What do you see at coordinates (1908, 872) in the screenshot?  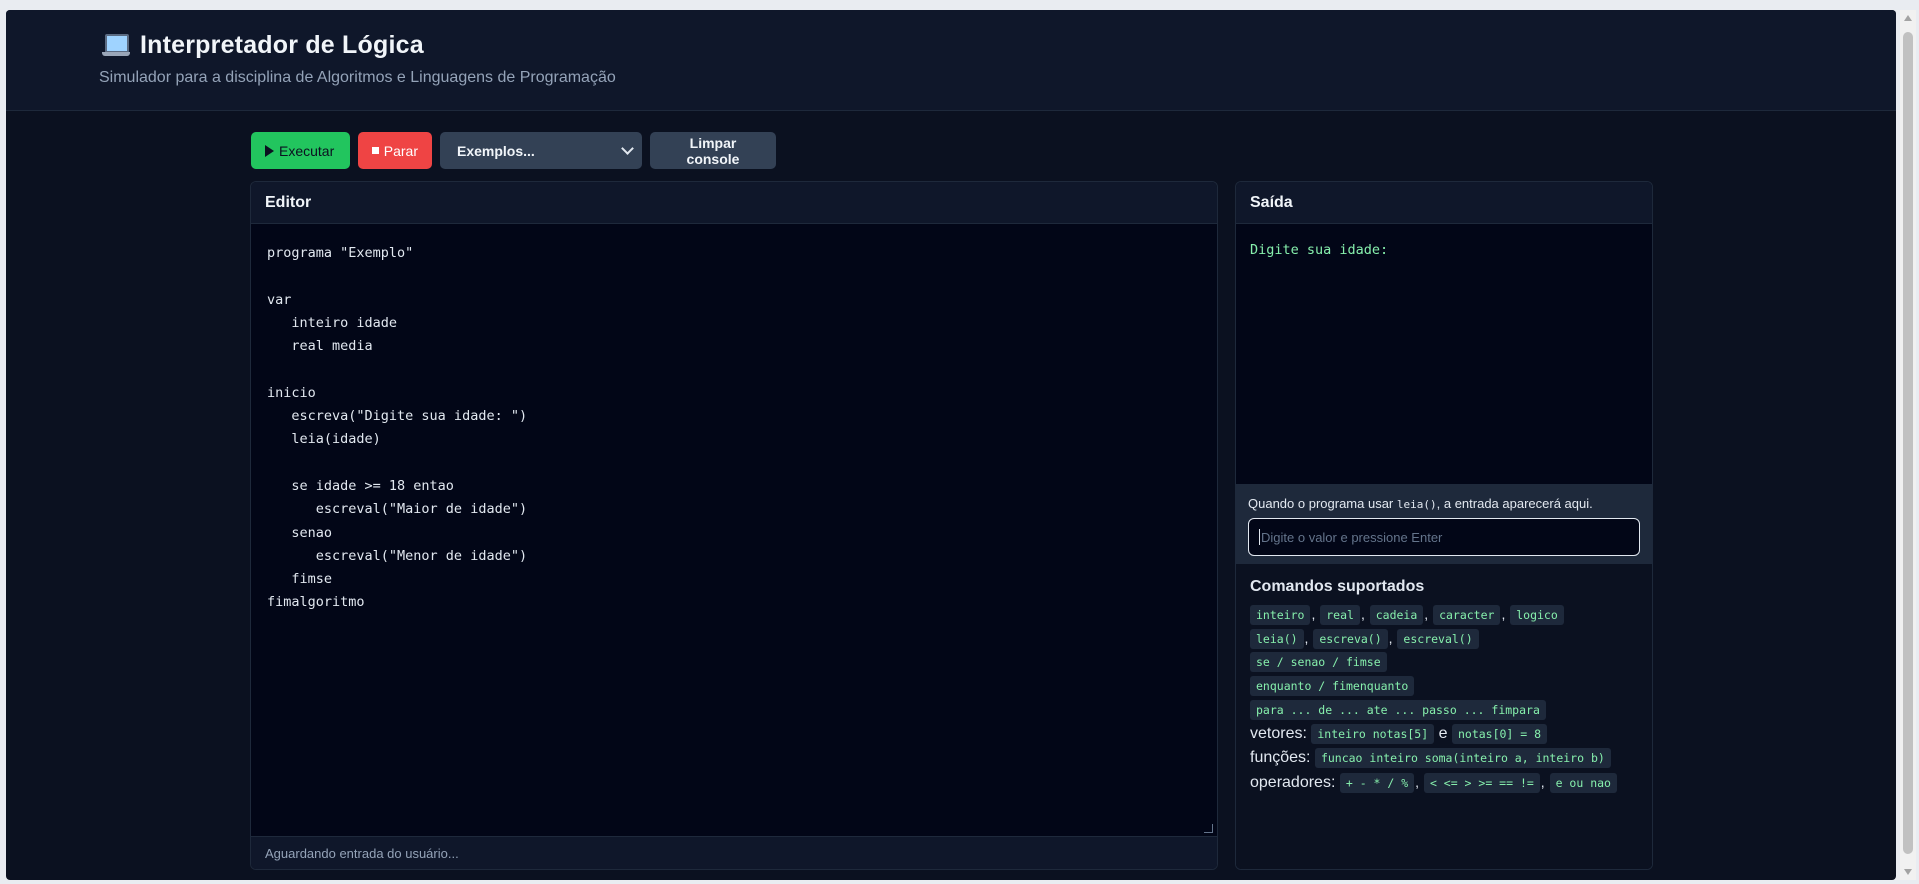 I see `scroll-down-icon` at bounding box center [1908, 872].